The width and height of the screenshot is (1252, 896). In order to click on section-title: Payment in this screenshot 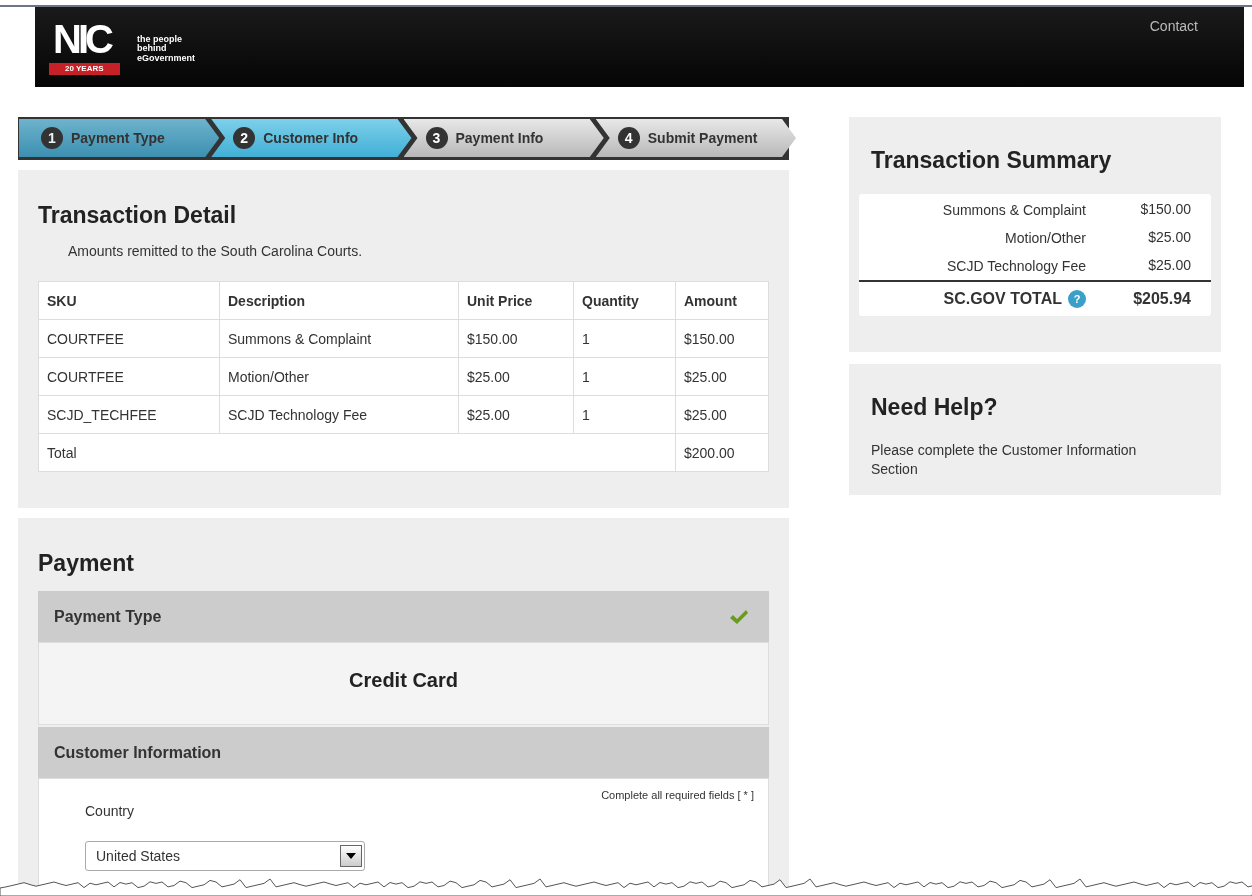, I will do `click(86, 563)`.